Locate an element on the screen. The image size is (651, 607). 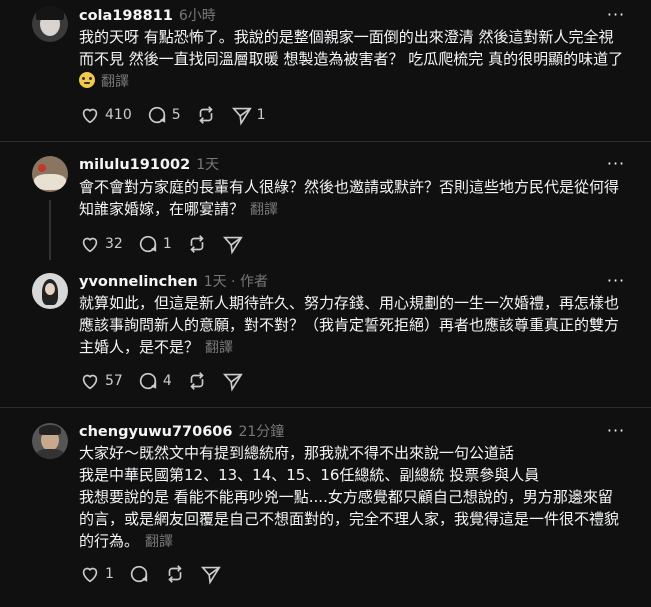
comment-line: 我想要說的是 看能不能再吵兇一點....女方感覺都只顧自己想說的，男方那邊來留 is located at coordinates (346, 497).